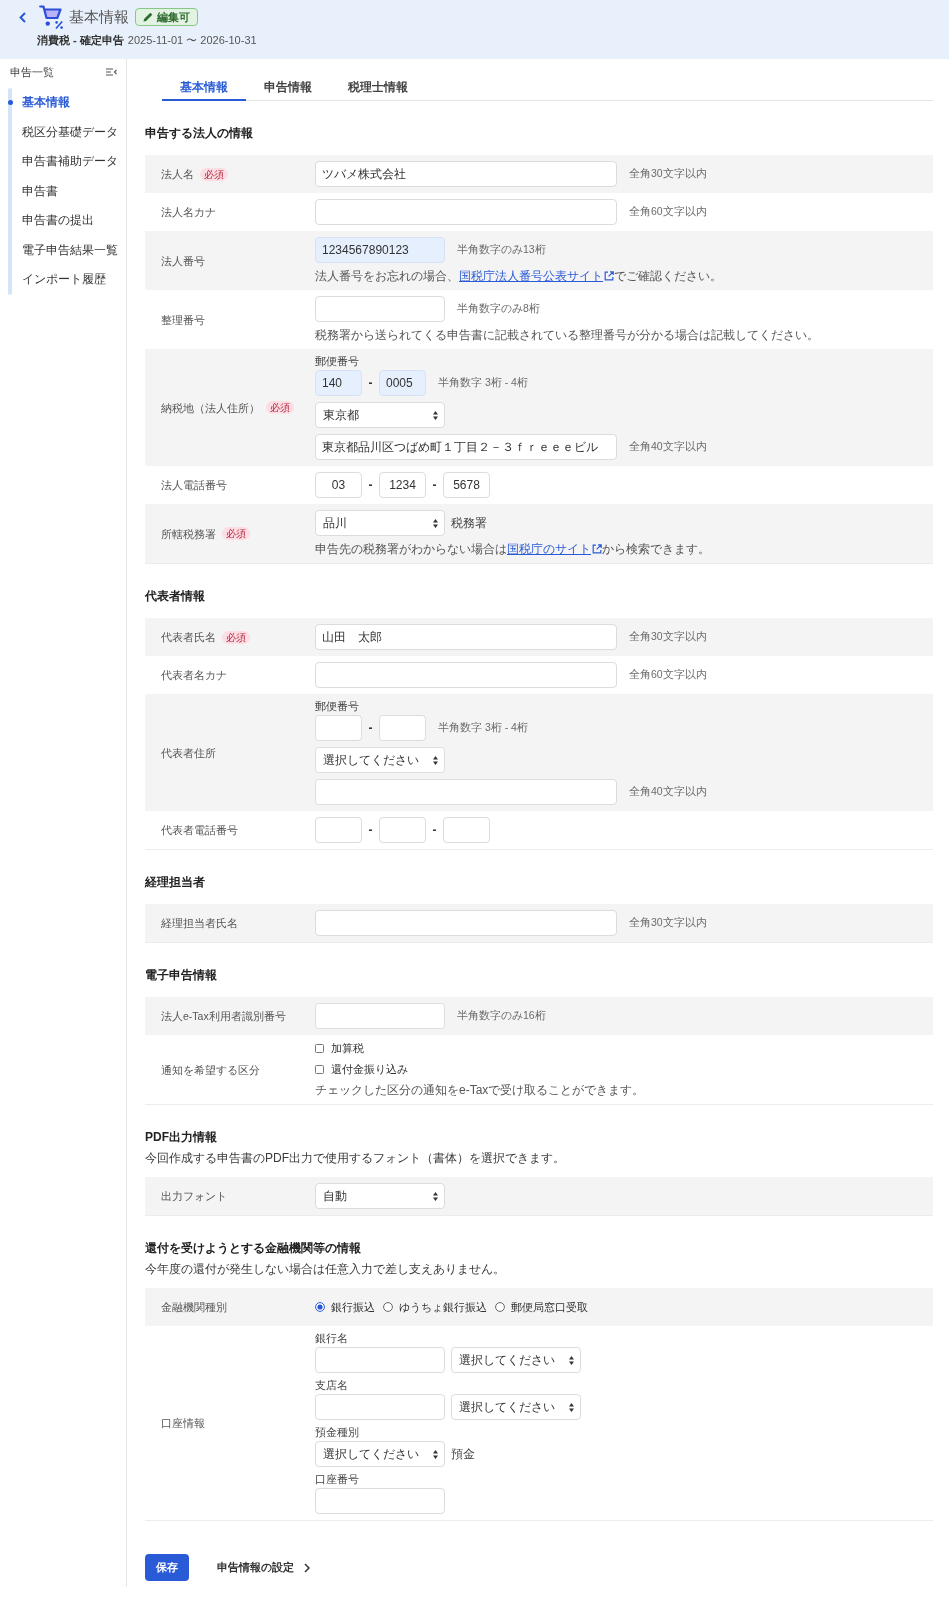 This screenshot has height=1600, width=949. Describe the element at coordinates (325, 1269) in the screenshot. I see `section-description: 今年度の還付が発生しない場合は任意入力で差し支えありません。` at that location.